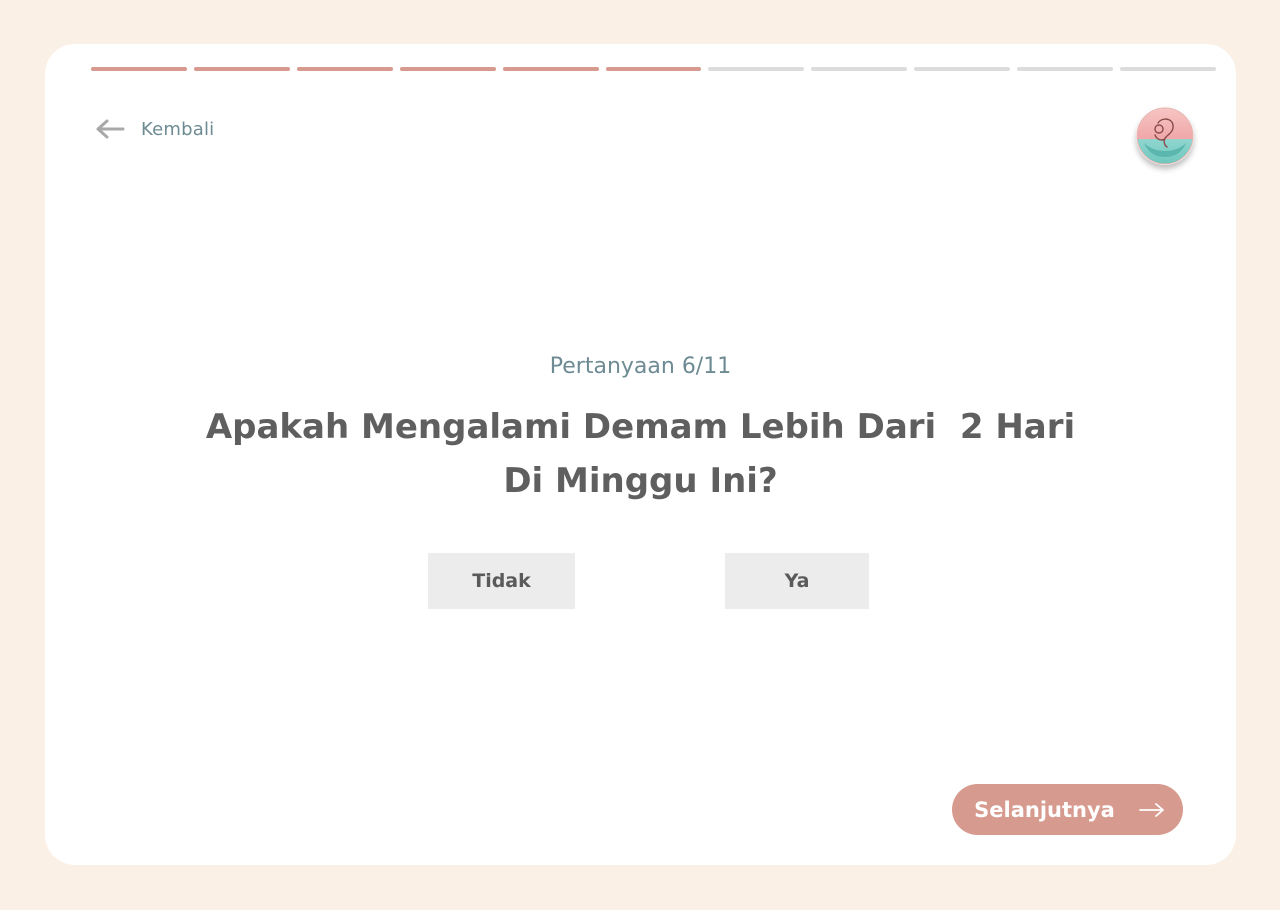  What do you see at coordinates (640, 366) in the screenshot?
I see `question-counter: Pertanyaan 6/11` at bounding box center [640, 366].